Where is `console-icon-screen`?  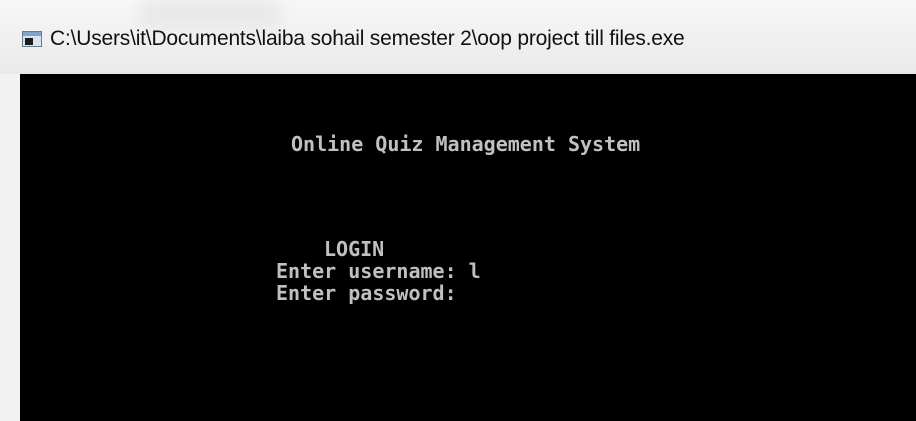
console-icon-screen is located at coordinates (29, 41).